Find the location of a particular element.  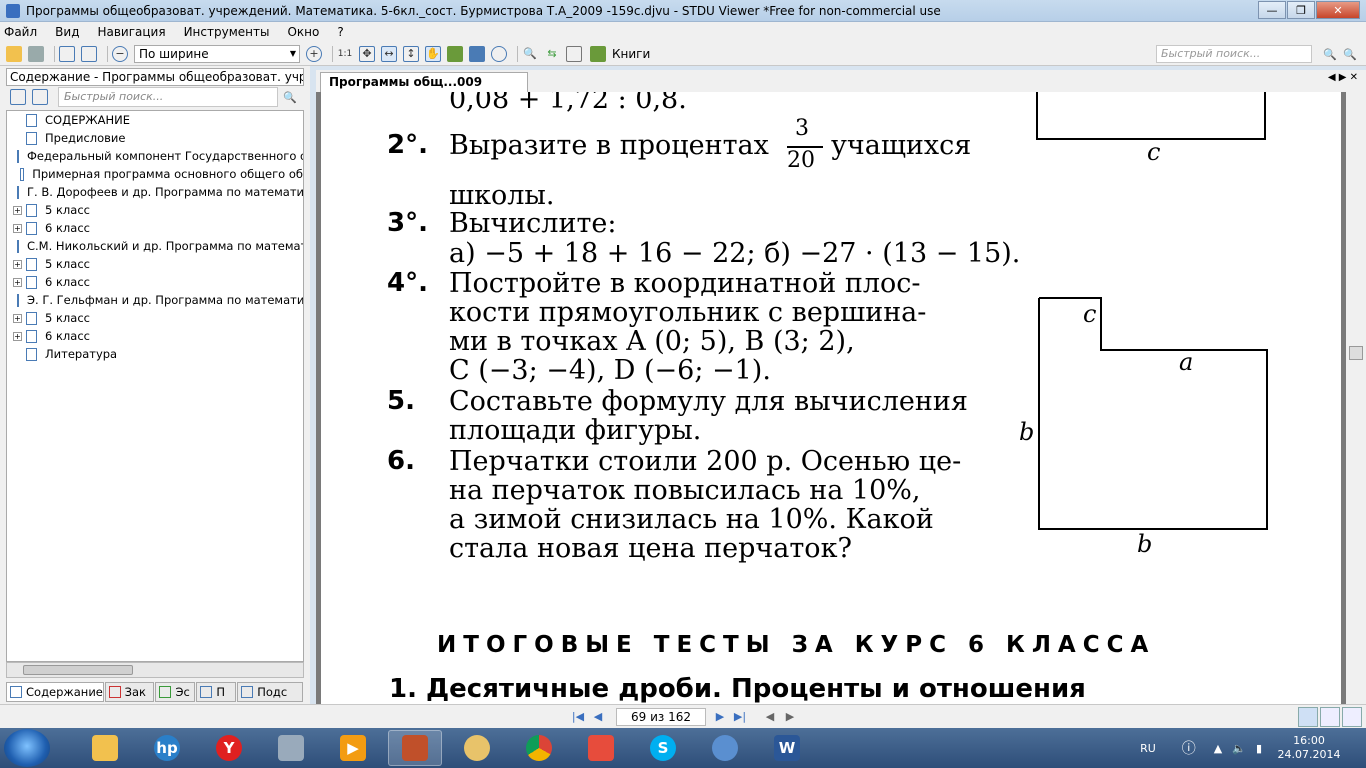

clock: 16:00 24.07.2014 is located at coordinates (1309, 748).